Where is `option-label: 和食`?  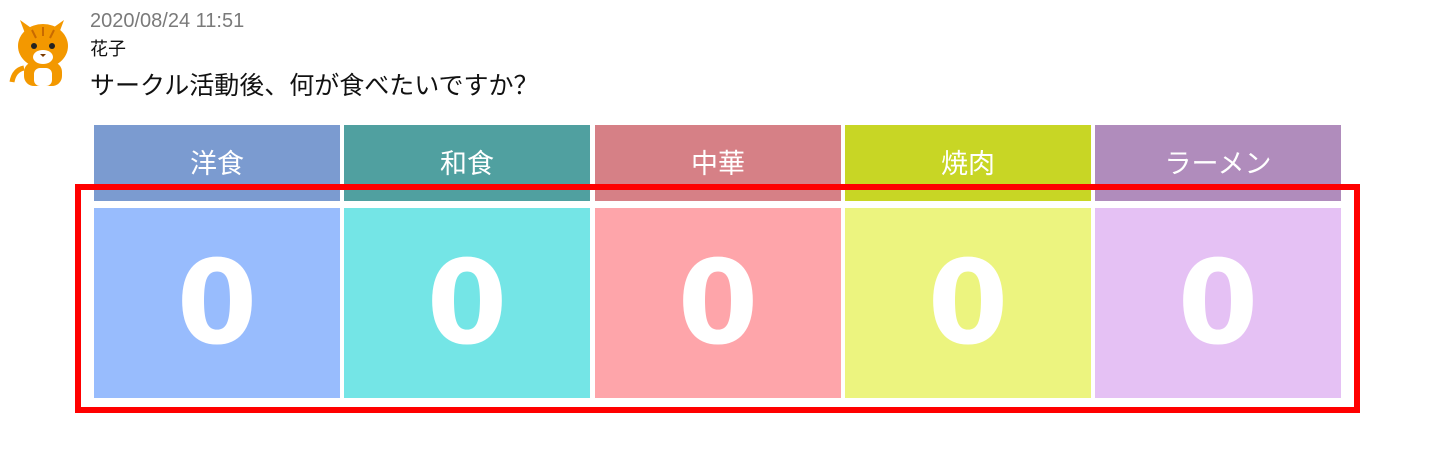
option-label: 和食 is located at coordinates (467, 163).